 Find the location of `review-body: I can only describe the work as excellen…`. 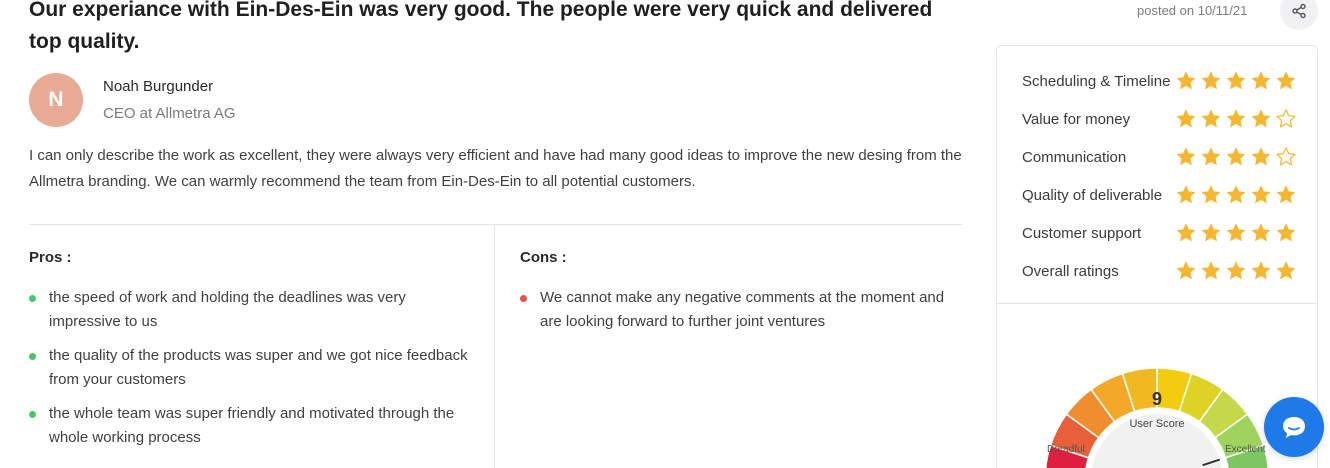

review-body: I can only describe the work as excellen… is located at coordinates (495, 168).